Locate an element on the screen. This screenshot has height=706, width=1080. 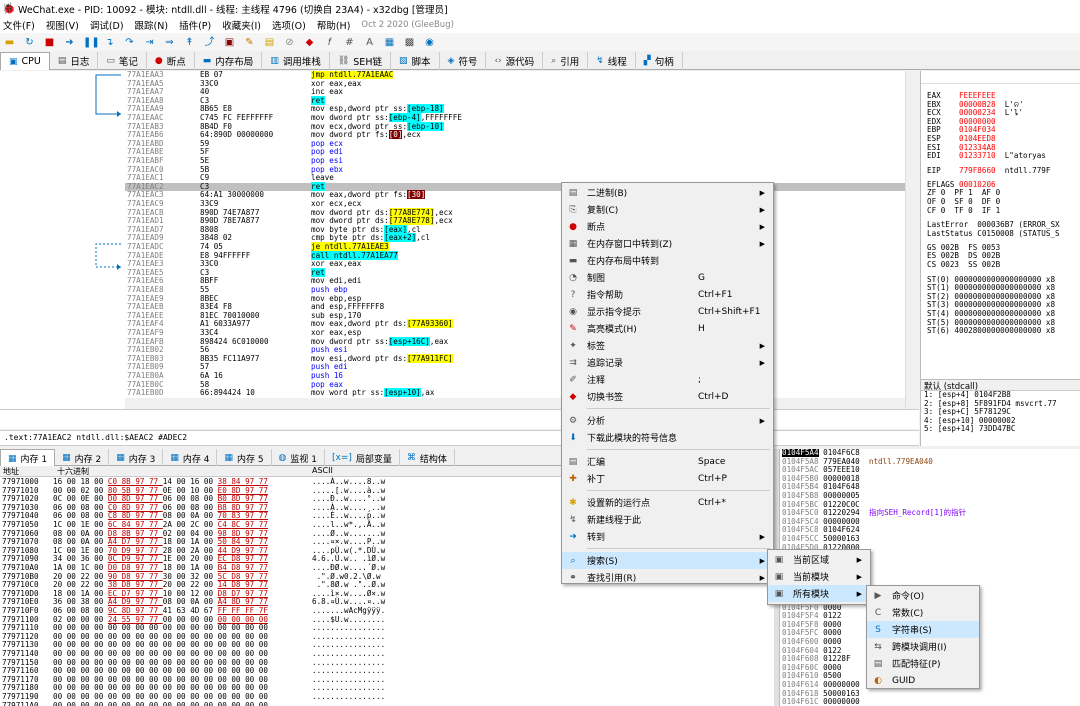
disasm-row: 77A1EABF 5E pop esi is located at coordinates (522, 161).